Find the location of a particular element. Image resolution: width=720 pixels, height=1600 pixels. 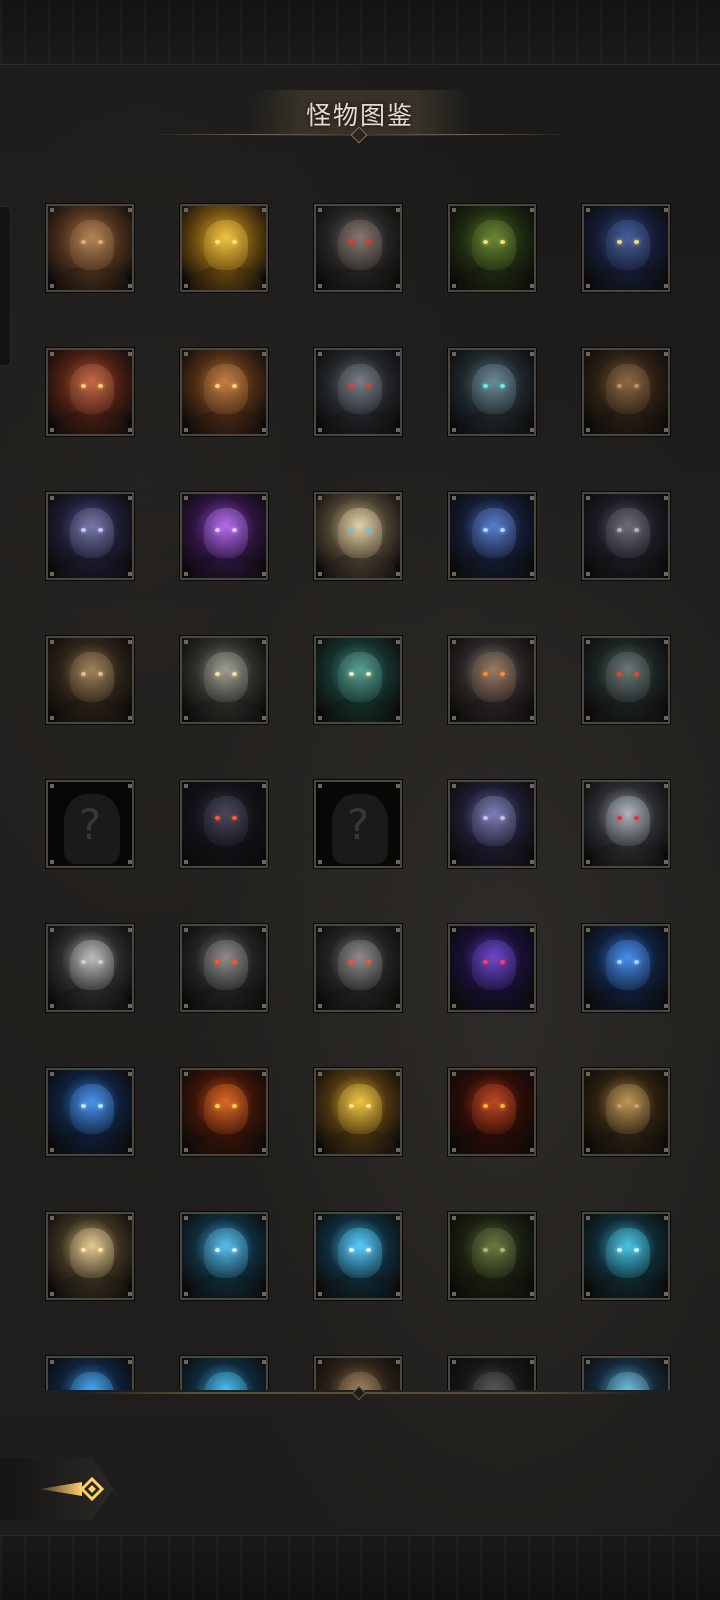

monster-card-blue-crowned-king is located at coordinates (90, 1112).